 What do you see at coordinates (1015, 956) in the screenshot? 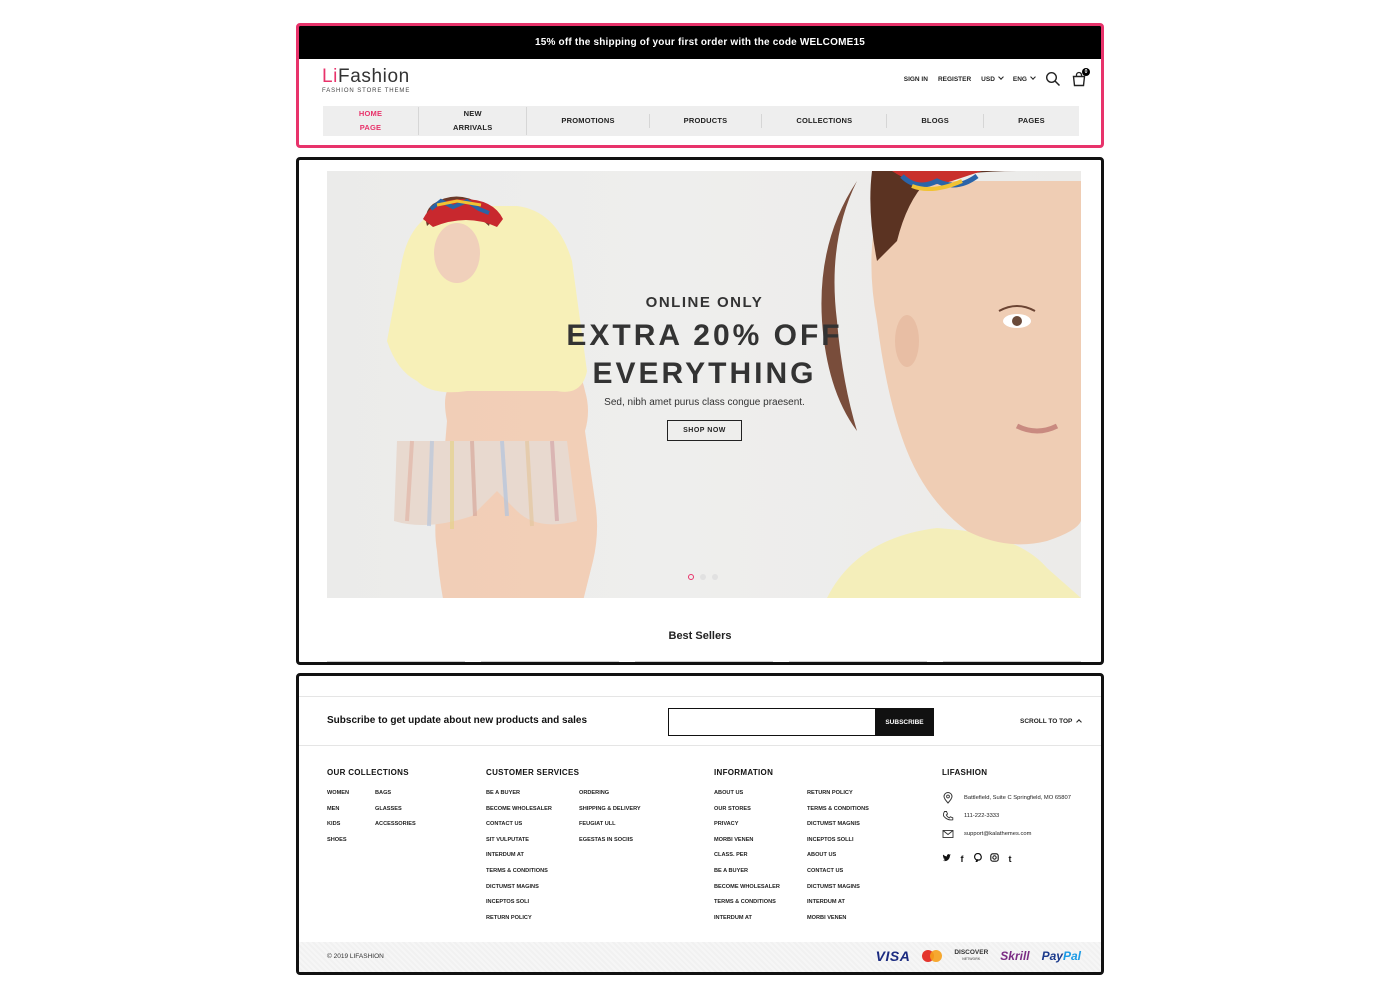
I see `skrill-logo: Skrill` at bounding box center [1015, 956].